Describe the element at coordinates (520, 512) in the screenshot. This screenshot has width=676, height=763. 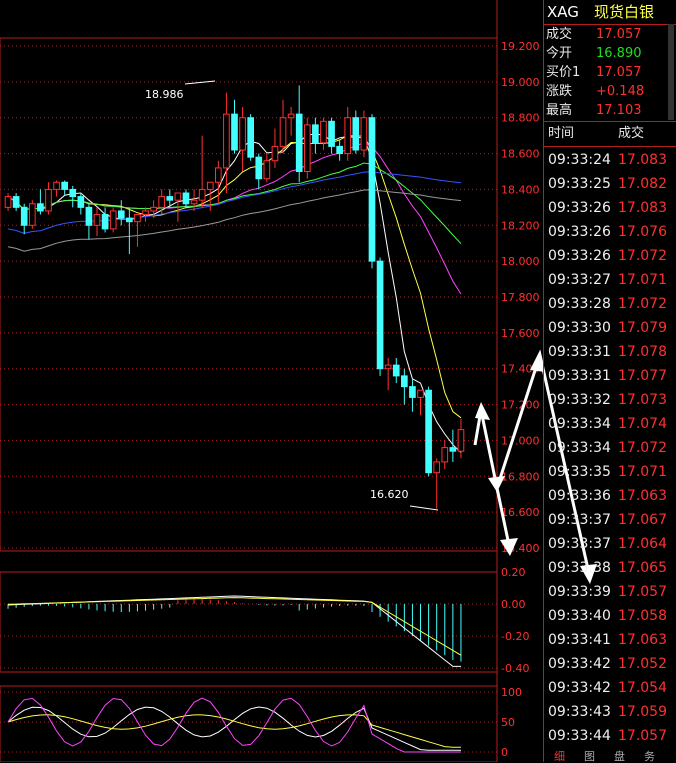
I see `price-tick-label: 16.600` at that location.